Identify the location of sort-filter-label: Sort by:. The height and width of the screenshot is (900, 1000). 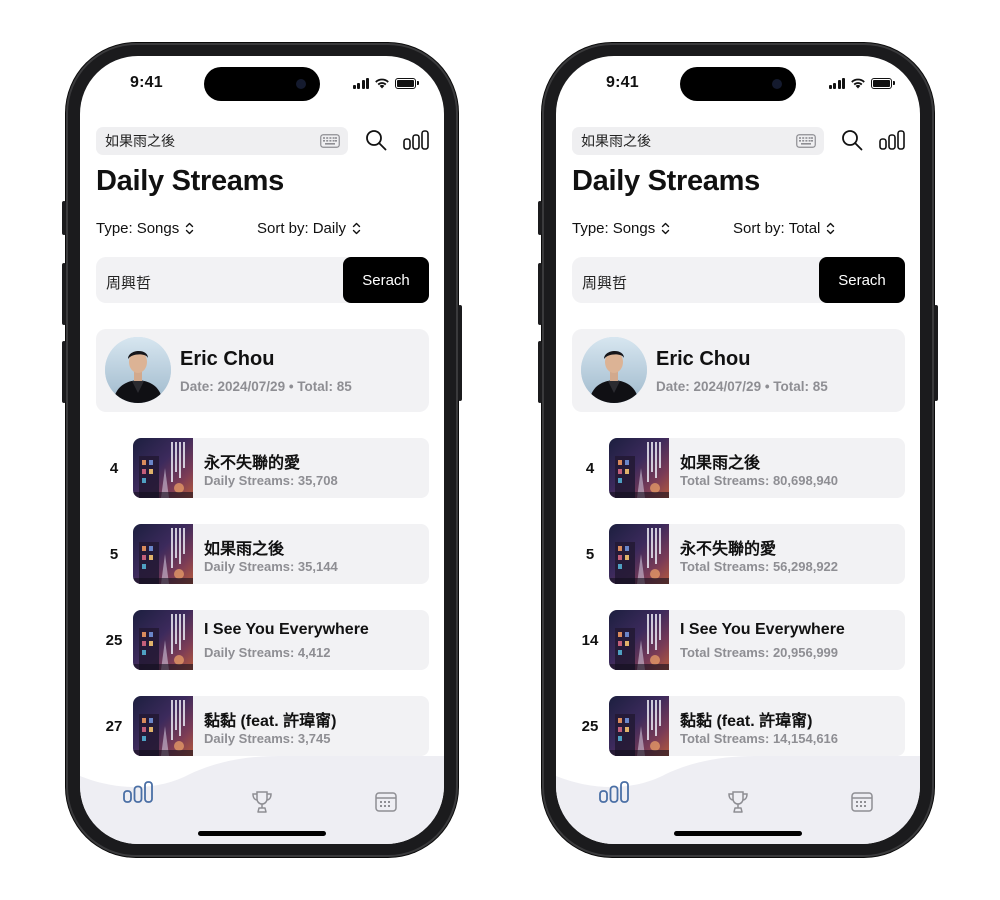
(759, 228).